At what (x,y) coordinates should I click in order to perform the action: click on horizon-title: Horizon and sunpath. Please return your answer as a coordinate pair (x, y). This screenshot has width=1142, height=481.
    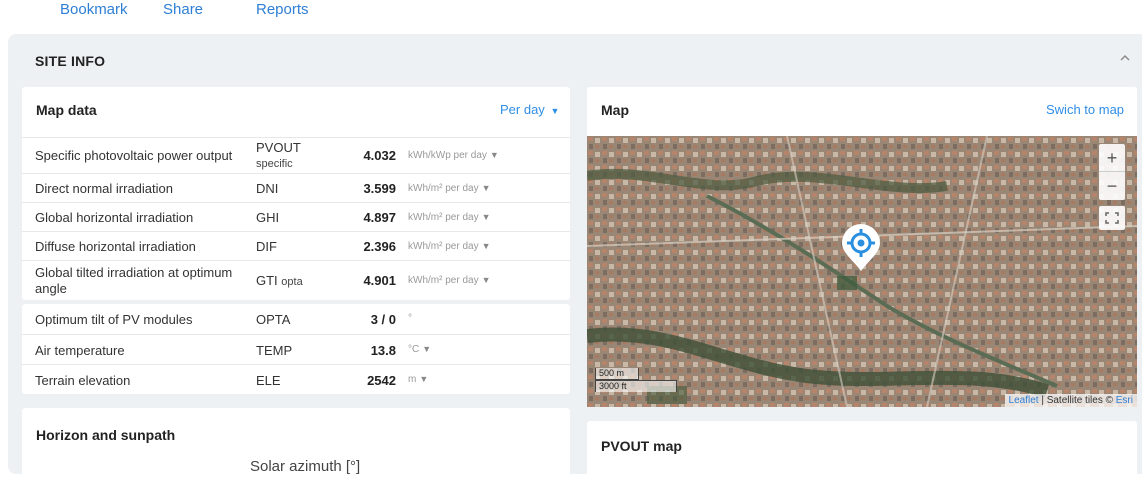
    Looking at the image, I should click on (106, 435).